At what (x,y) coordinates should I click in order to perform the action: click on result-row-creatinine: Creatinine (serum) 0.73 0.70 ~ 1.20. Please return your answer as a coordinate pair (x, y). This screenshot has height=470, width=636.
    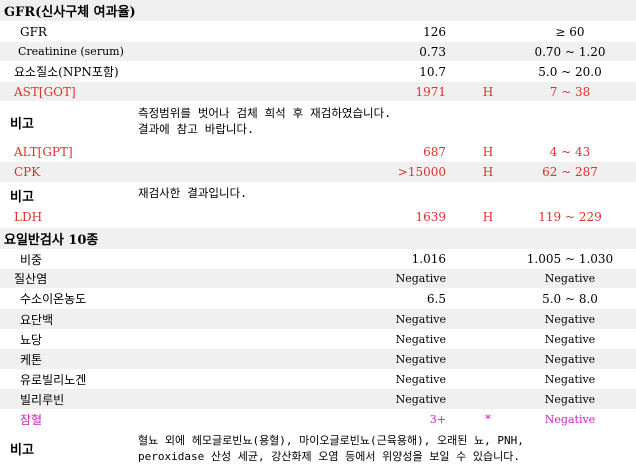
    Looking at the image, I should click on (318, 51).